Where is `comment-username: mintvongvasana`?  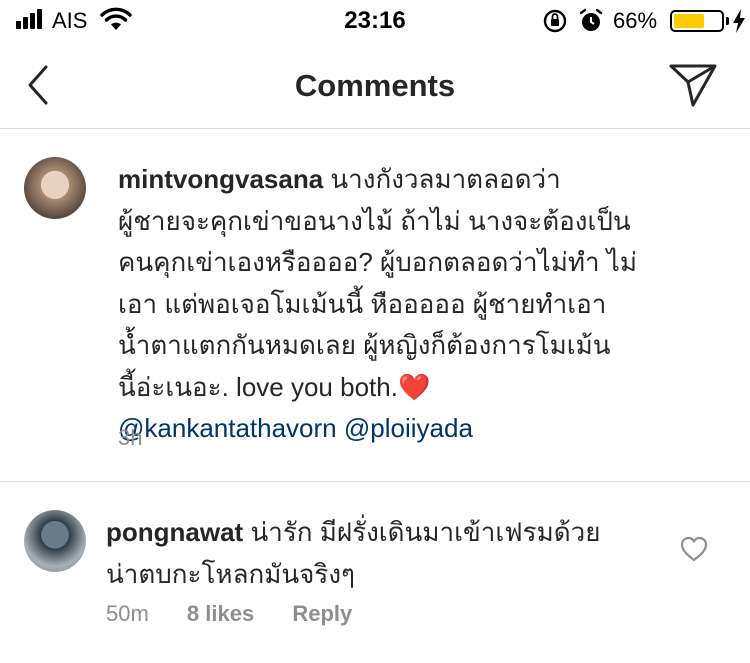
comment-username: mintvongvasana is located at coordinates (220, 179).